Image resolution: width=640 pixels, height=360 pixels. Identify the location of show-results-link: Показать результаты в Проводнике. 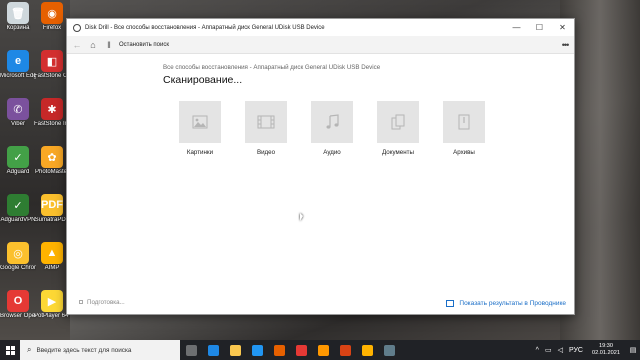
(506, 303).